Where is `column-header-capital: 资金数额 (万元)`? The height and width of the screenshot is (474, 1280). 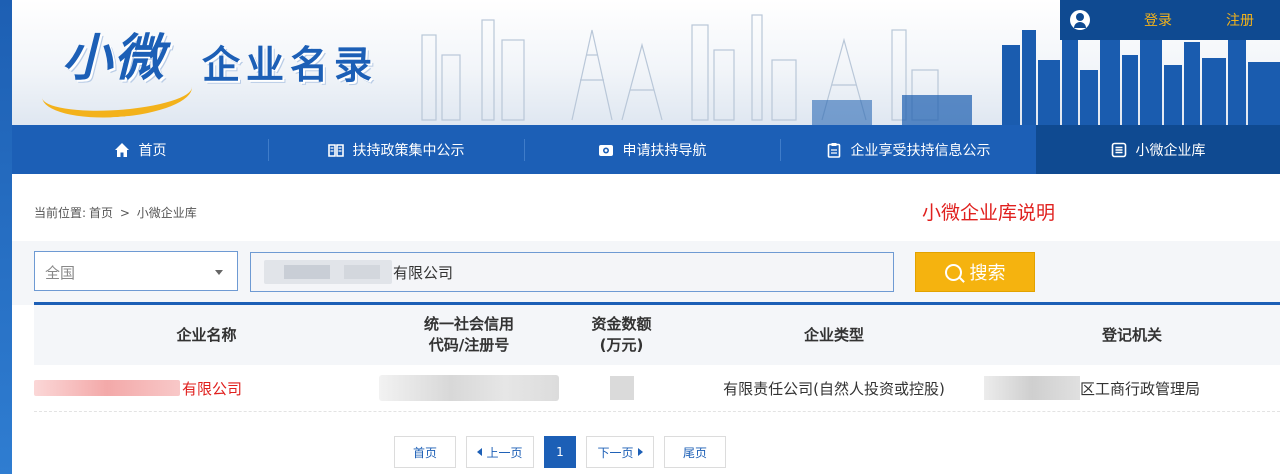
column-header-capital: 资金数额 (万元) is located at coordinates (621, 335).